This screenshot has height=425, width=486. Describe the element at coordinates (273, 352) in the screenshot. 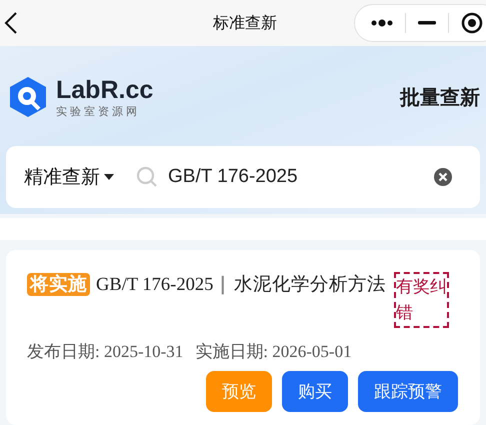

I see `implement-date: 实施日期: 2026-05-01` at that location.